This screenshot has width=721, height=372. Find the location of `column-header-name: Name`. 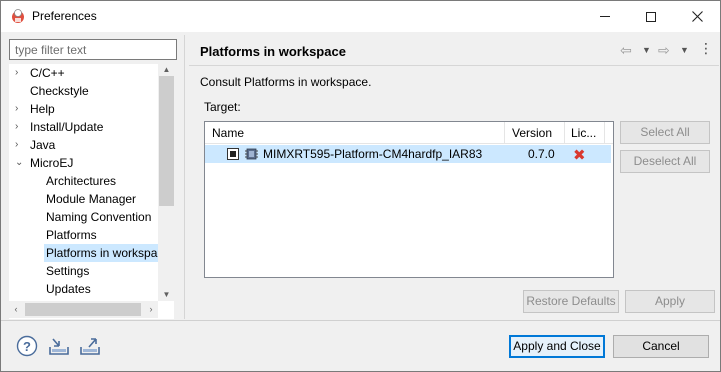

column-header-name: Name is located at coordinates (355, 133).